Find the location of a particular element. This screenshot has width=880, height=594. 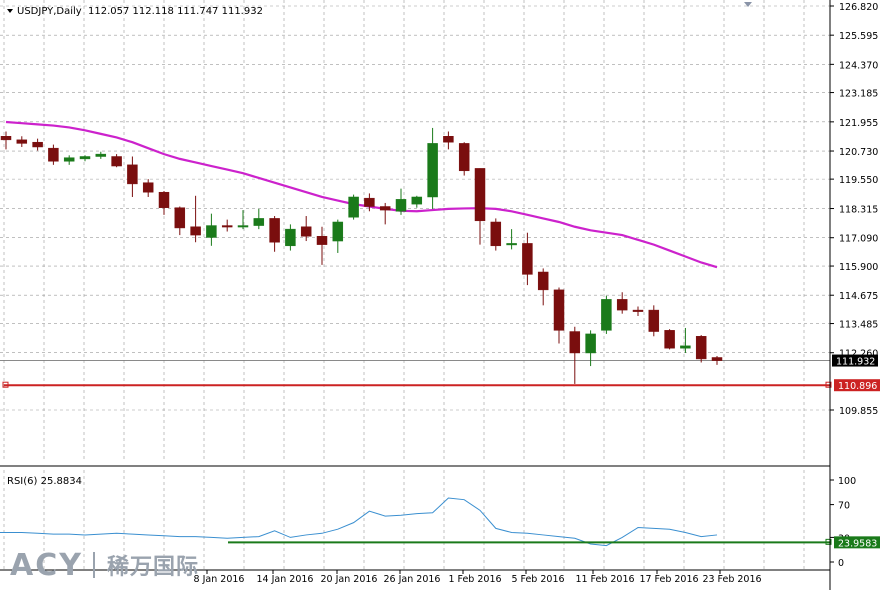

y-tick-label: 121.955 is located at coordinates (858, 123).